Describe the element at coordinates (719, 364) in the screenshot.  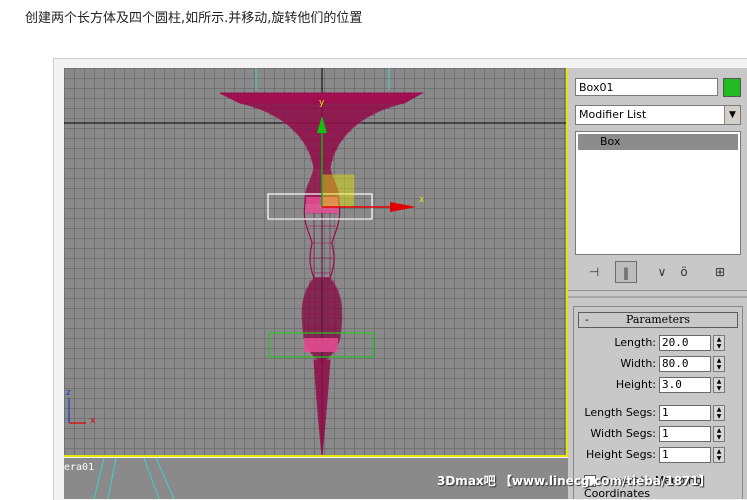
I see `width-spinner: ▲ ▼` at that location.